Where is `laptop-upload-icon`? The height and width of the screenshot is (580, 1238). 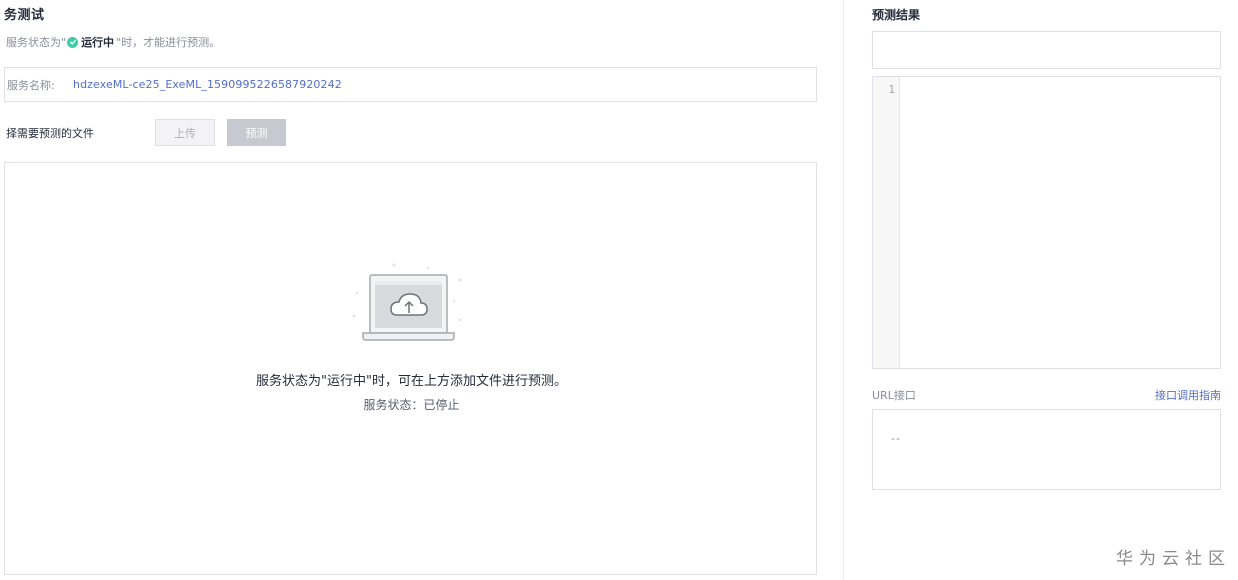 laptop-upload-icon is located at coordinates (407, 302).